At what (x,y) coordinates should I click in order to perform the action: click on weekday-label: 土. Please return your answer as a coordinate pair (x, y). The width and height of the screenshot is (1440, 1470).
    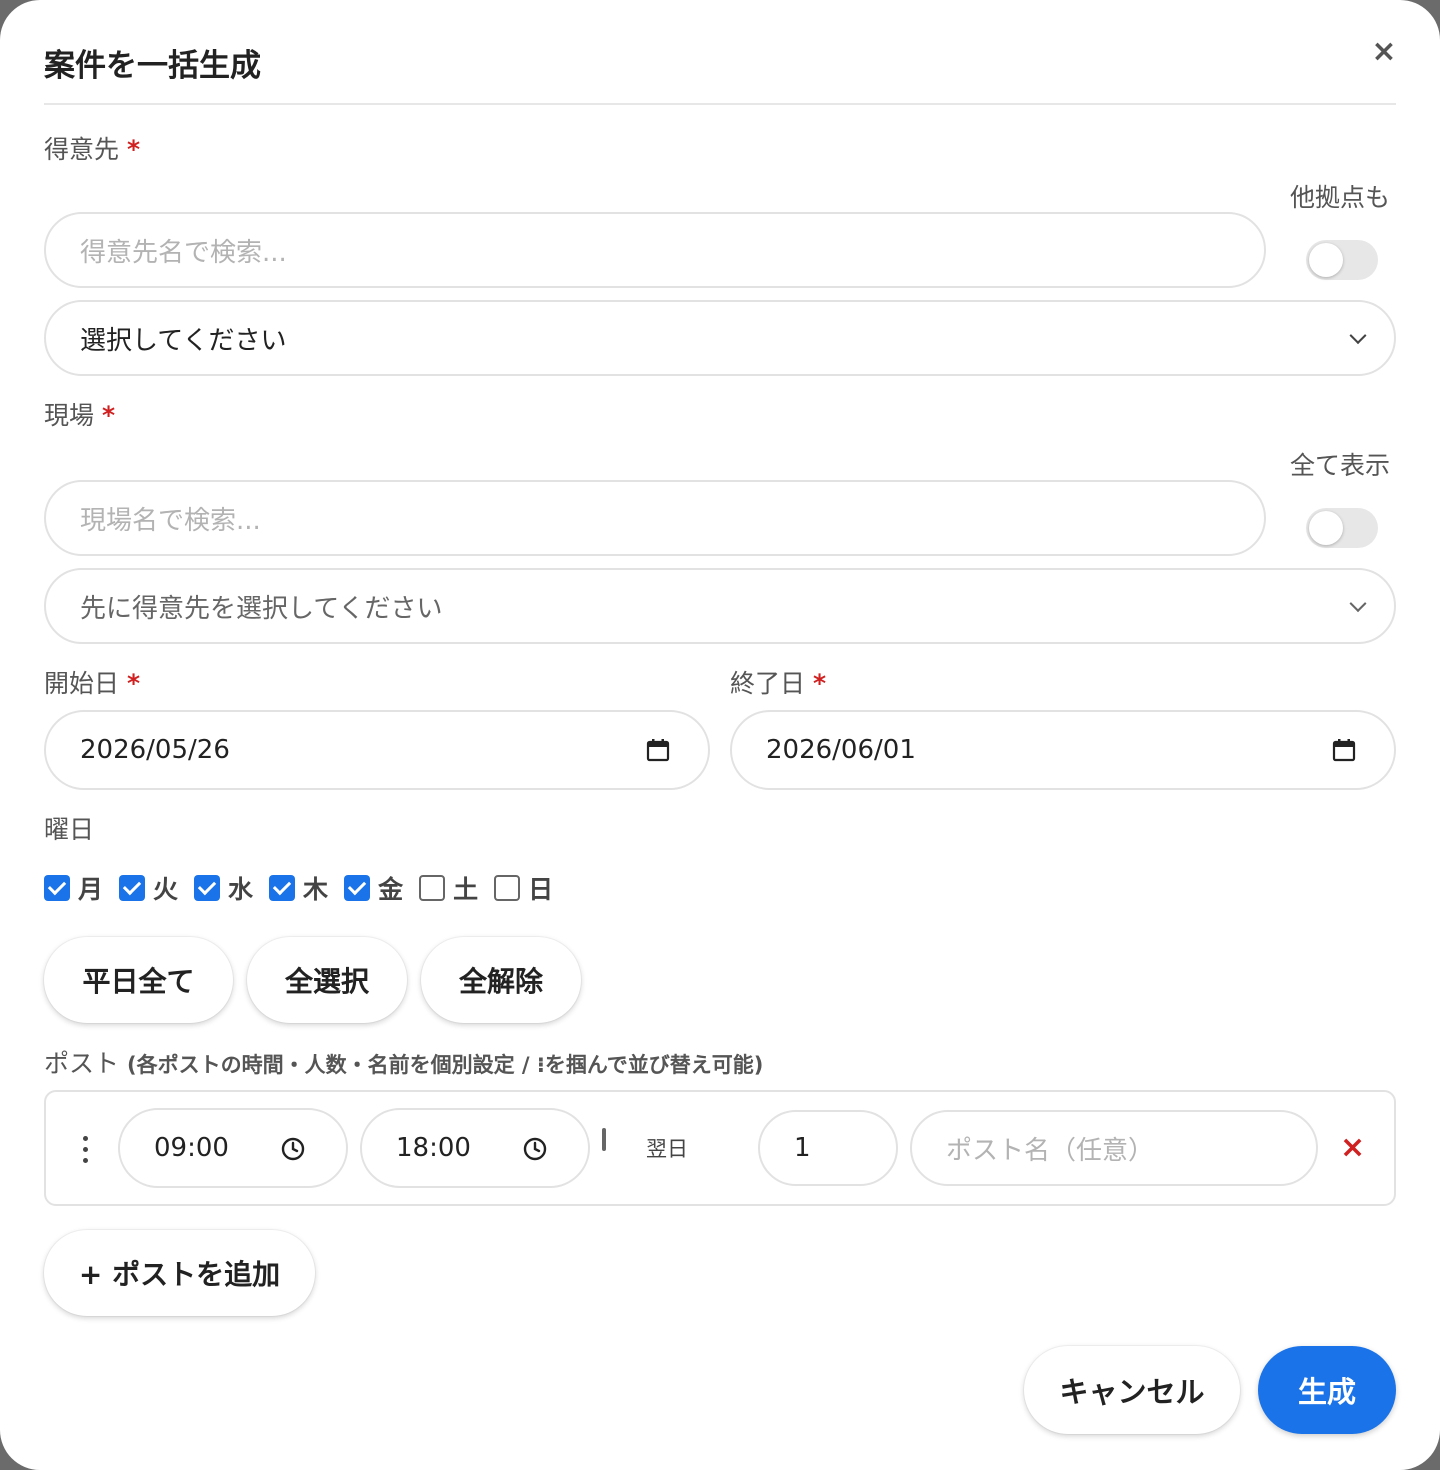
    Looking at the image, I should click on (466, 889).